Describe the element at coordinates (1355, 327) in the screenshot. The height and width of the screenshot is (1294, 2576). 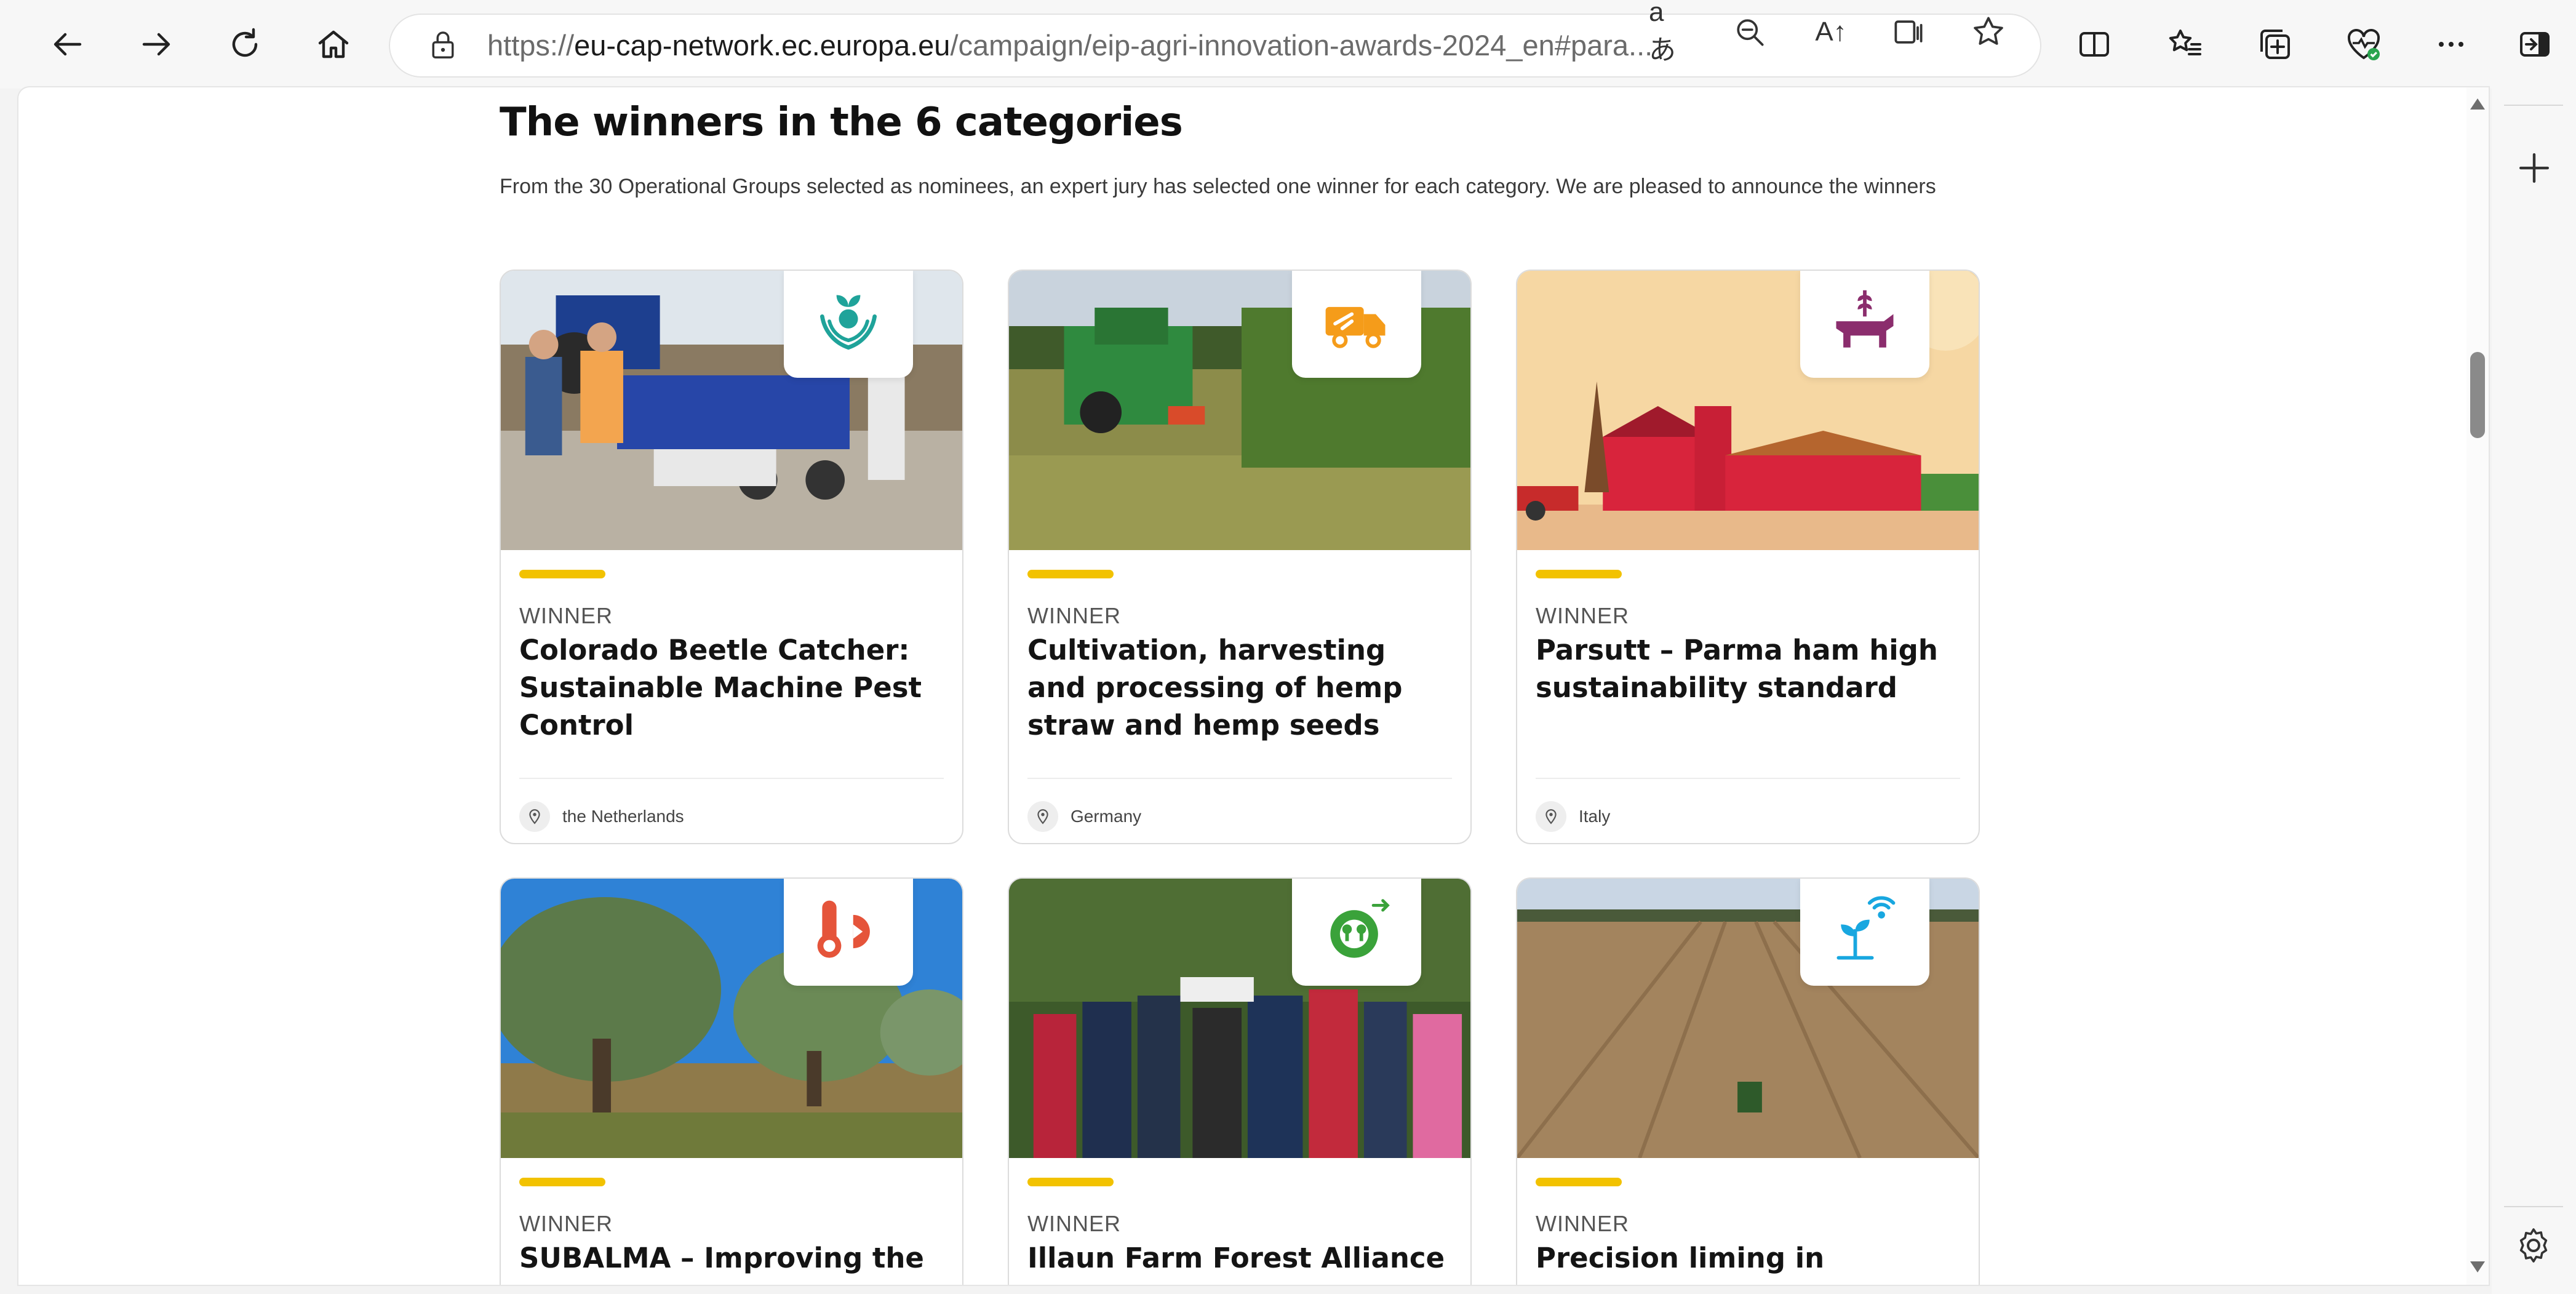
I see `delivery-truck-icon` at that location.